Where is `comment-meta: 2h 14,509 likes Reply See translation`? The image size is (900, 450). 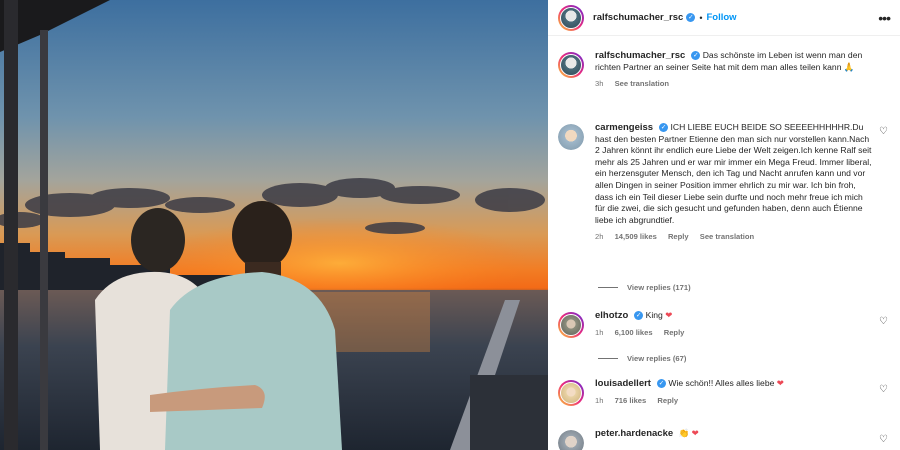
comment-meta: 2h 14,509 likes Reply See translation is located at coordinates (734, 237).